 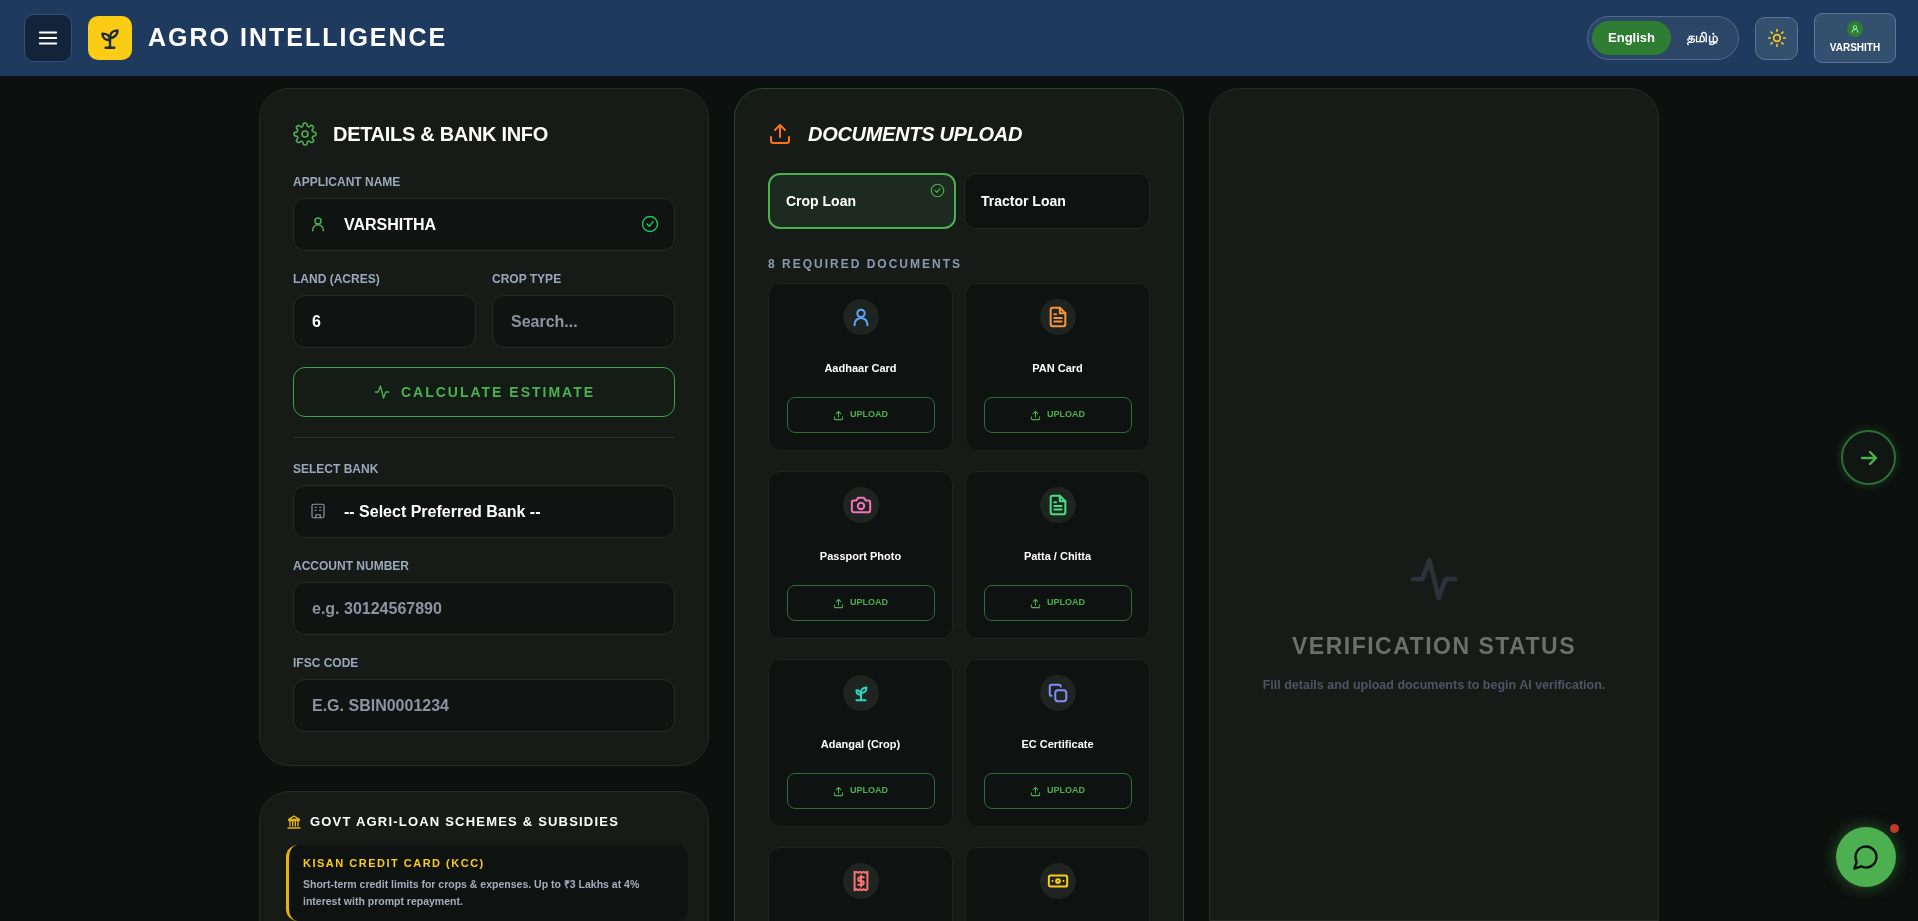 What do you see at coordinates (441, 134) in the screenshot?
I see `card-title: DETAILS & BANK INFO` at bounding box center [441, 134].